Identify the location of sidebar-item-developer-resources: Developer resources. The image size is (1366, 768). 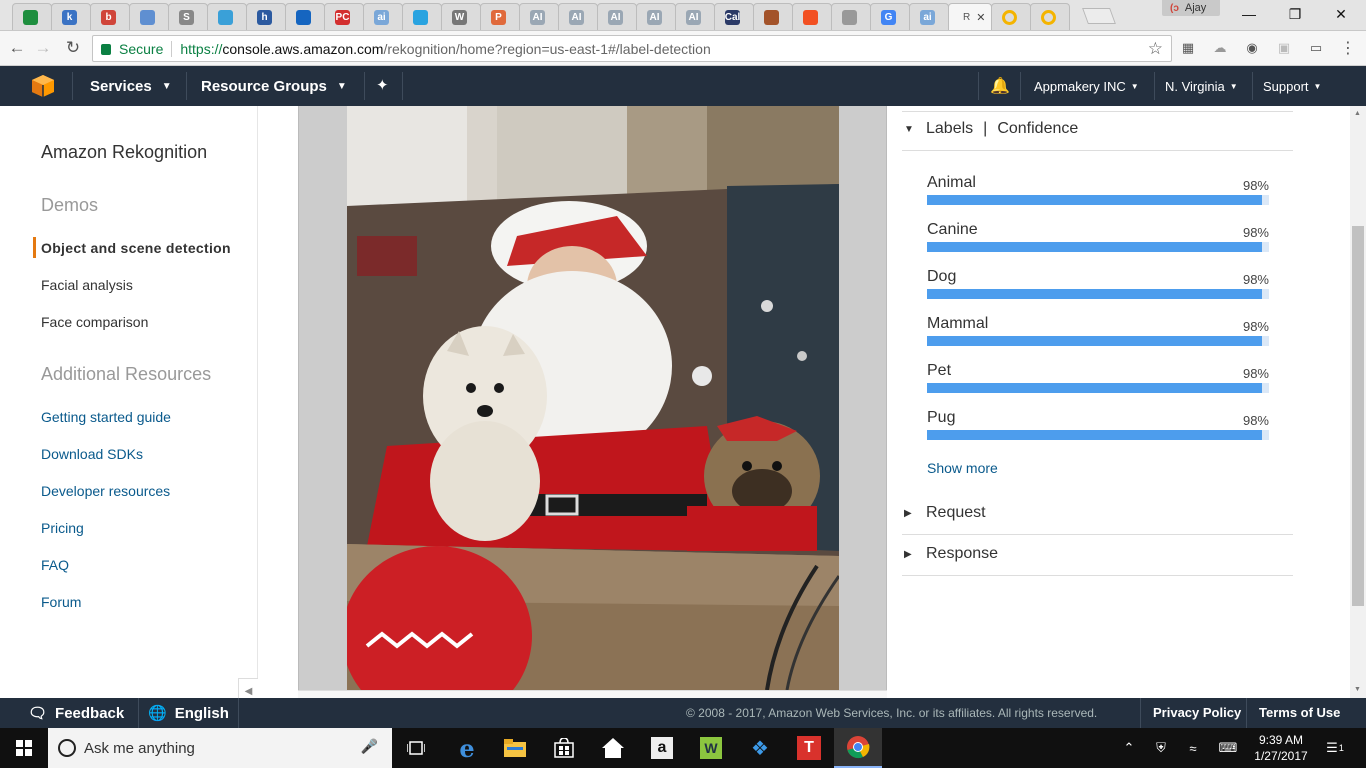
(105, 491).